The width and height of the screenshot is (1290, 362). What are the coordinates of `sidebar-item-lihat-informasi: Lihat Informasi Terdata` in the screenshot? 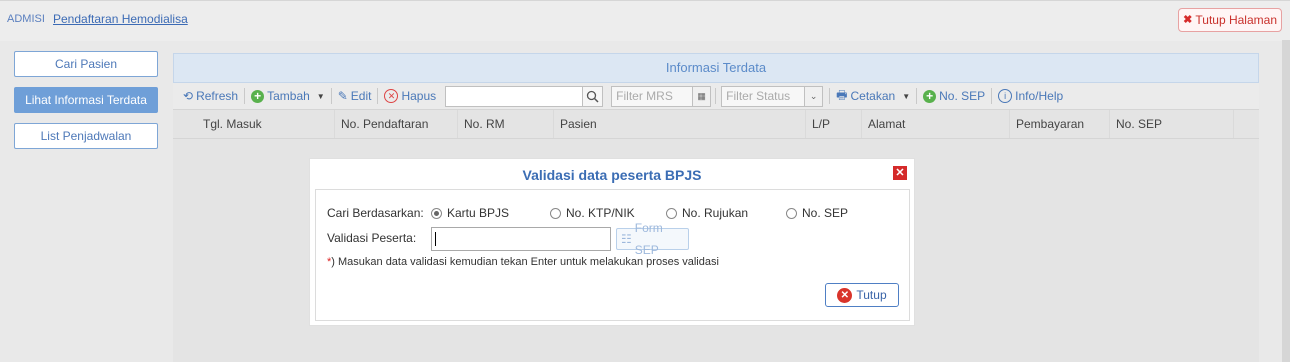 It's located at (86, 100).